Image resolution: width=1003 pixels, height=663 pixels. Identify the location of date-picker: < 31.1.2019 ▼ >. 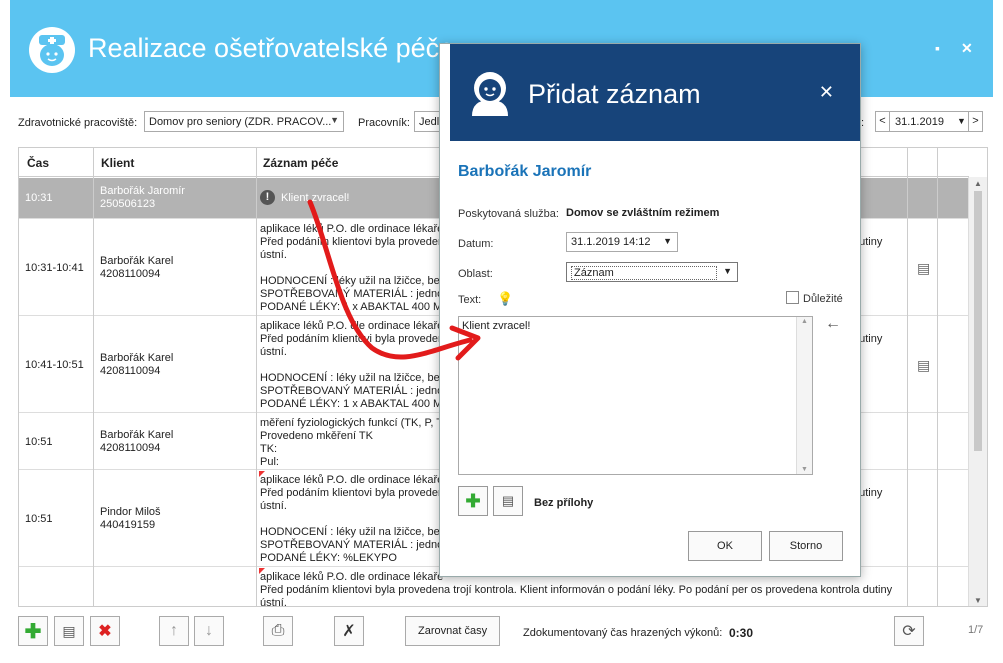
(929, 121).